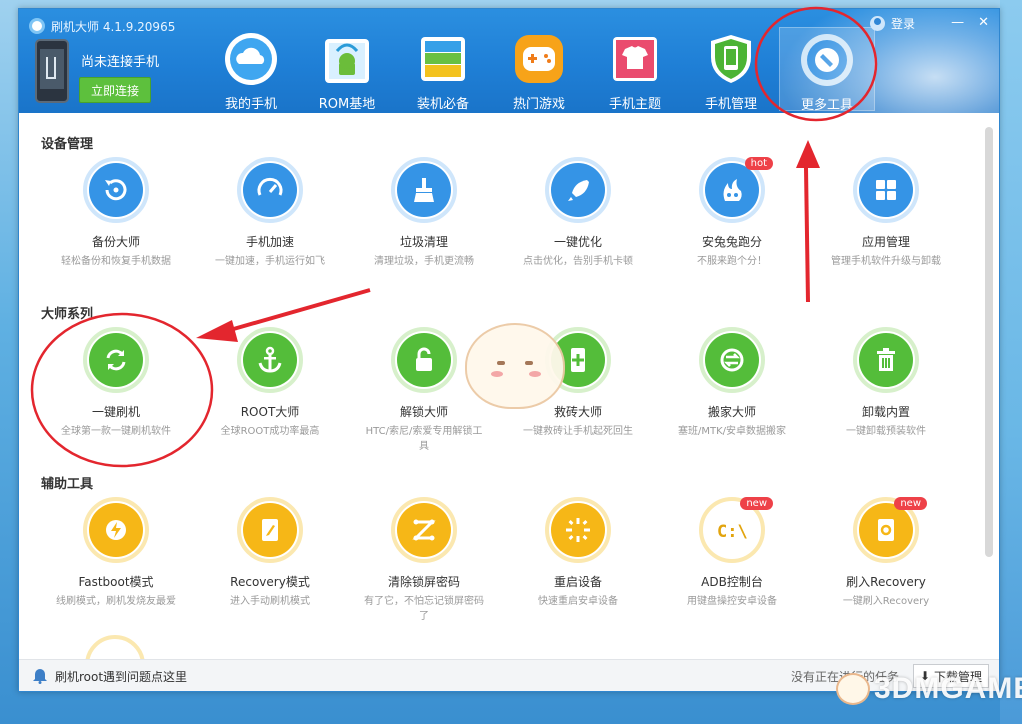 Image resolution: width=1022 pixels, height=724 pixels. Describe the element at coordinates (270, 190) in the screenshot. I see `speedometer-icon` at that location.